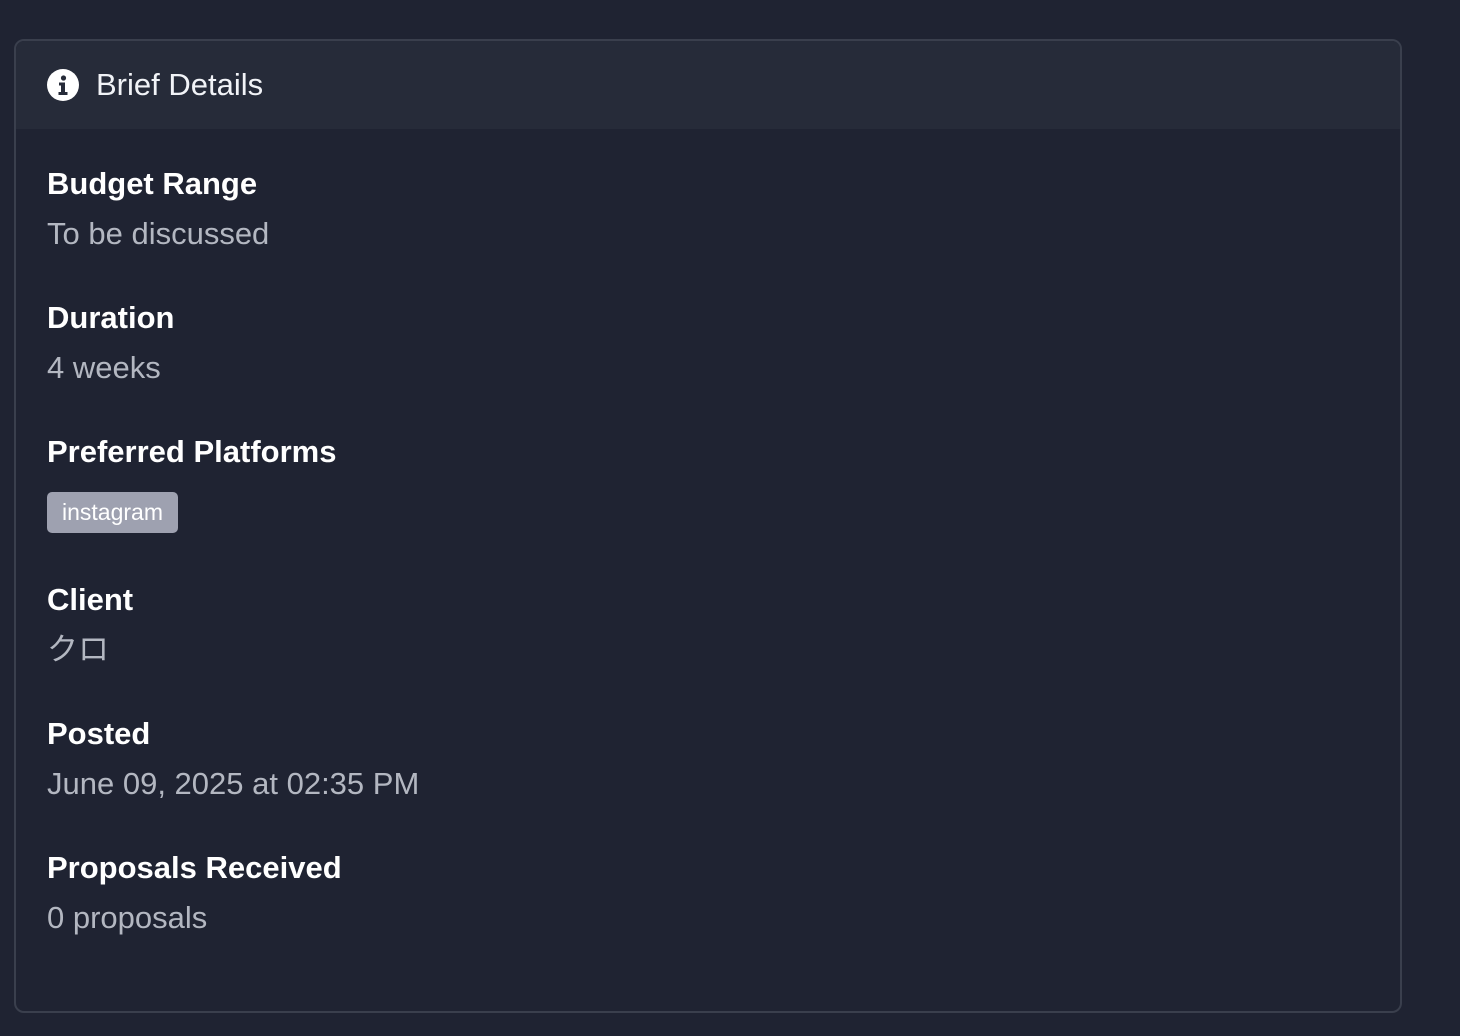 The height and width of the screenshot is (1036, 1460). Describe the element at coordinates (112, 512) in the screenshot. I see `platform-tag-instagram: instagram` at that location.